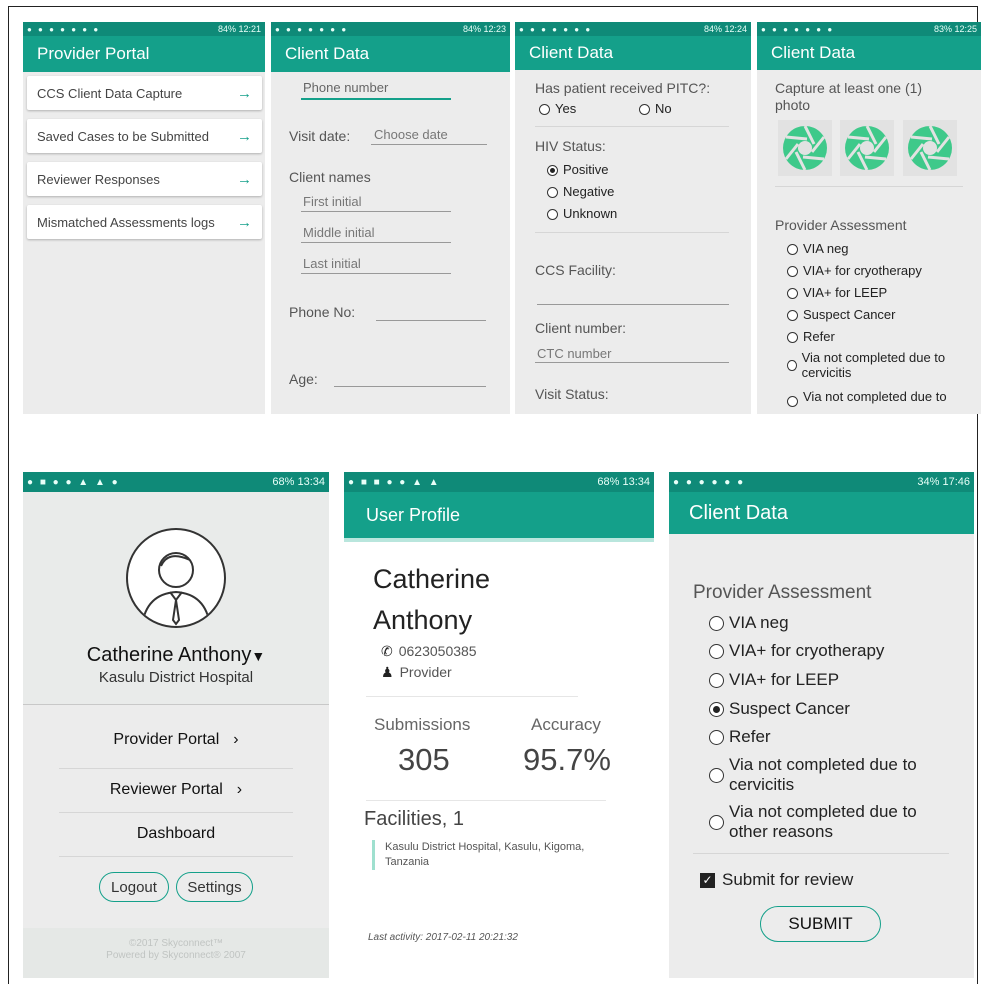  What do you see at coordinates (849, 96) in the screenshot?
I see `photo-instruction: Capture at least one (1) photo` at bounding box center [849, 96].